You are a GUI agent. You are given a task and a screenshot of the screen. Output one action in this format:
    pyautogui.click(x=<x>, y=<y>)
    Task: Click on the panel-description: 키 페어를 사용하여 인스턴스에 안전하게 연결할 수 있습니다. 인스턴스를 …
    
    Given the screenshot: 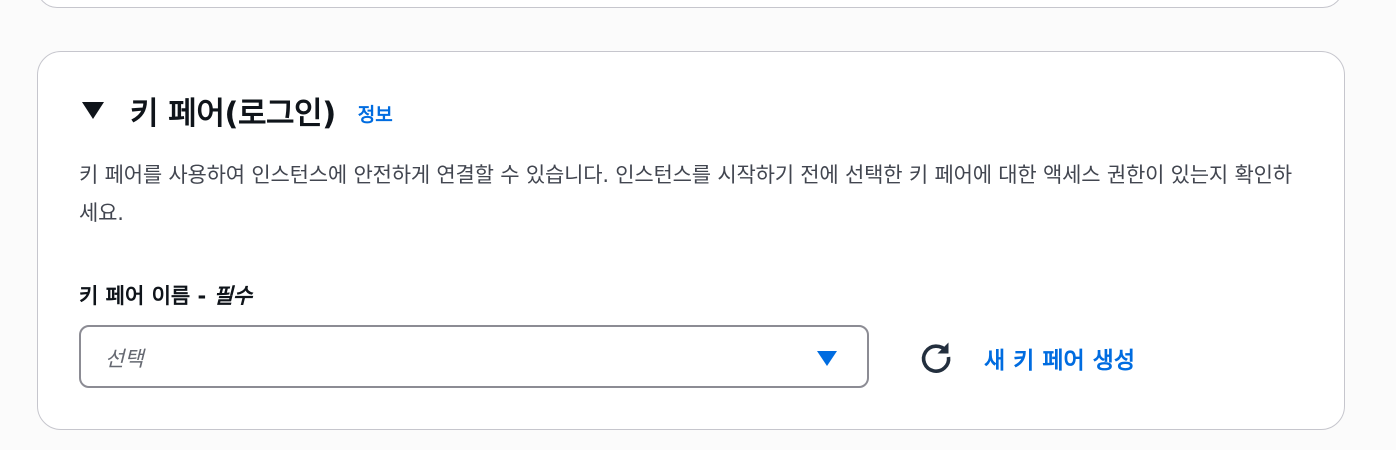 What is the action you would take?
    pyautogui.click(x=685, y=194)
    